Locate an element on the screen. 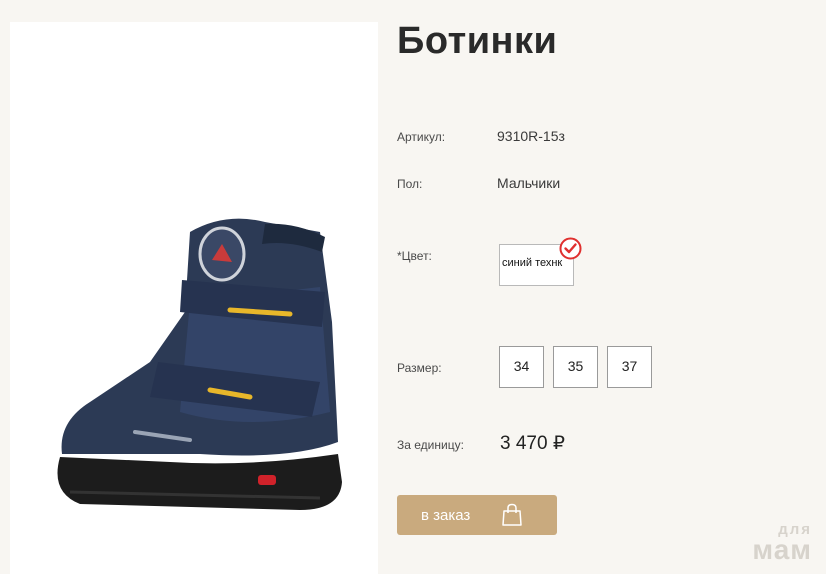  watermark-logo: для мам is located at coordinates (782, 544).